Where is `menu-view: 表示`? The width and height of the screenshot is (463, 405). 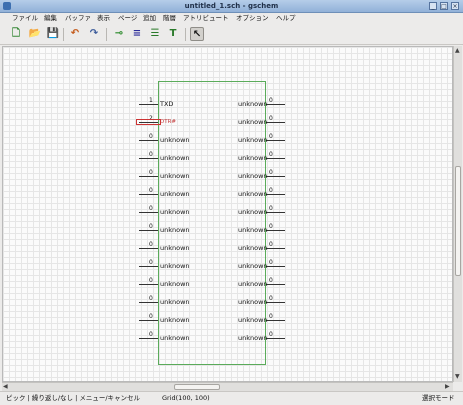 menu-view: 表示 is located at coordinates (103, 18).